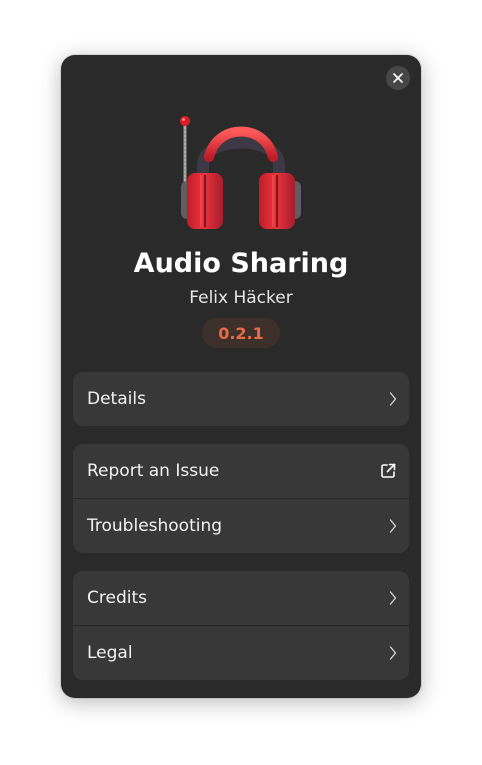  Describe the element at coordinates (241, 525) in the screenshot. I see `troubleshooting-row: Troubleshooting` at that location.